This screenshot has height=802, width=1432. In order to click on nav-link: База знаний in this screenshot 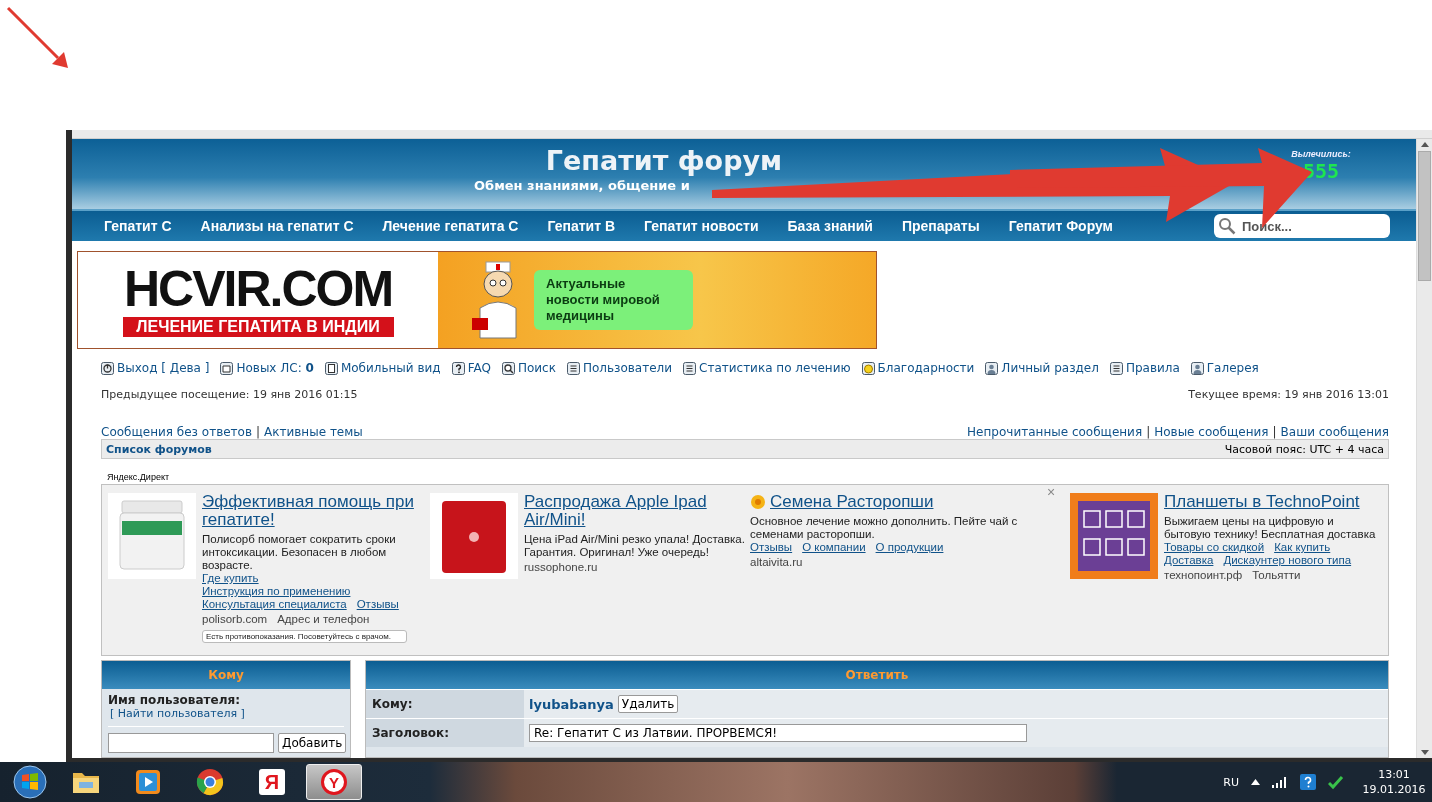, I will do `click(830, 226)`.